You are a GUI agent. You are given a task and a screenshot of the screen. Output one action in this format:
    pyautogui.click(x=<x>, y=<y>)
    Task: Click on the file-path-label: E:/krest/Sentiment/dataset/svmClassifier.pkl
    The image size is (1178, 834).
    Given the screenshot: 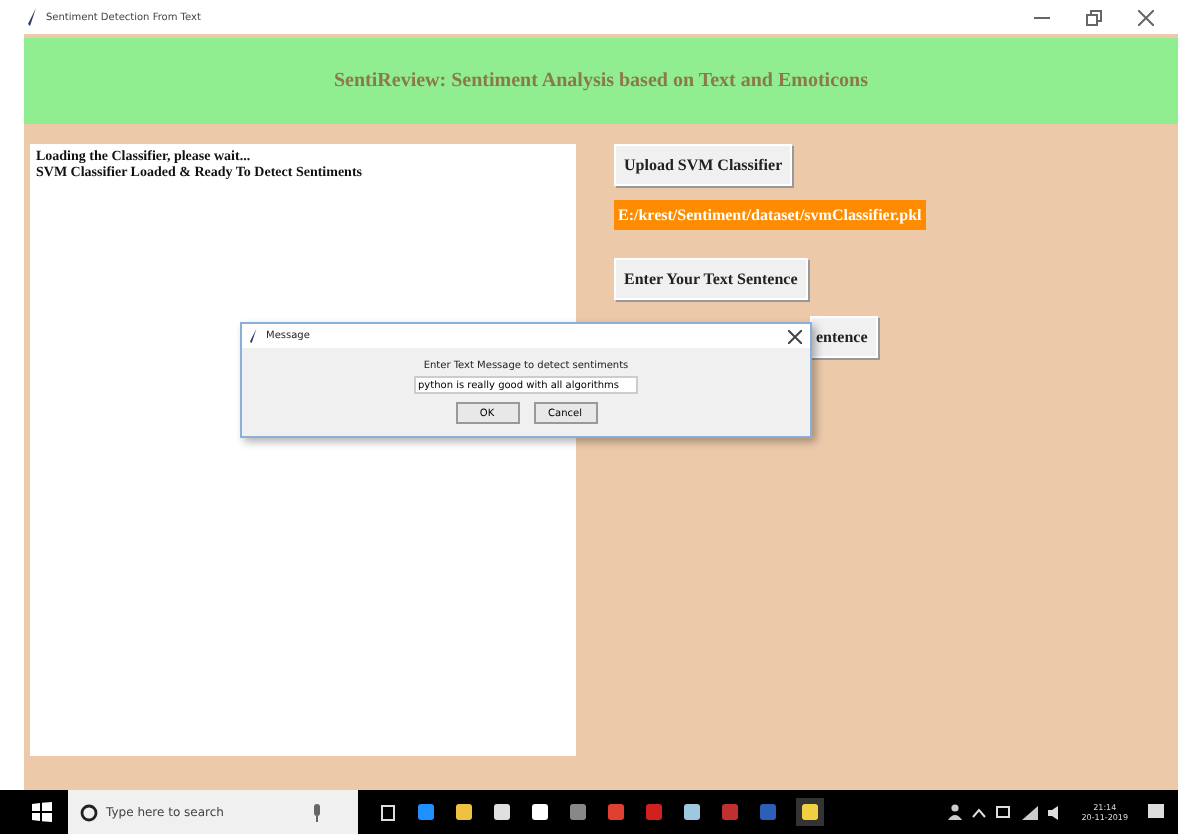 What is the action you would take?
    pyautogui.click(x=770, y=215)
    